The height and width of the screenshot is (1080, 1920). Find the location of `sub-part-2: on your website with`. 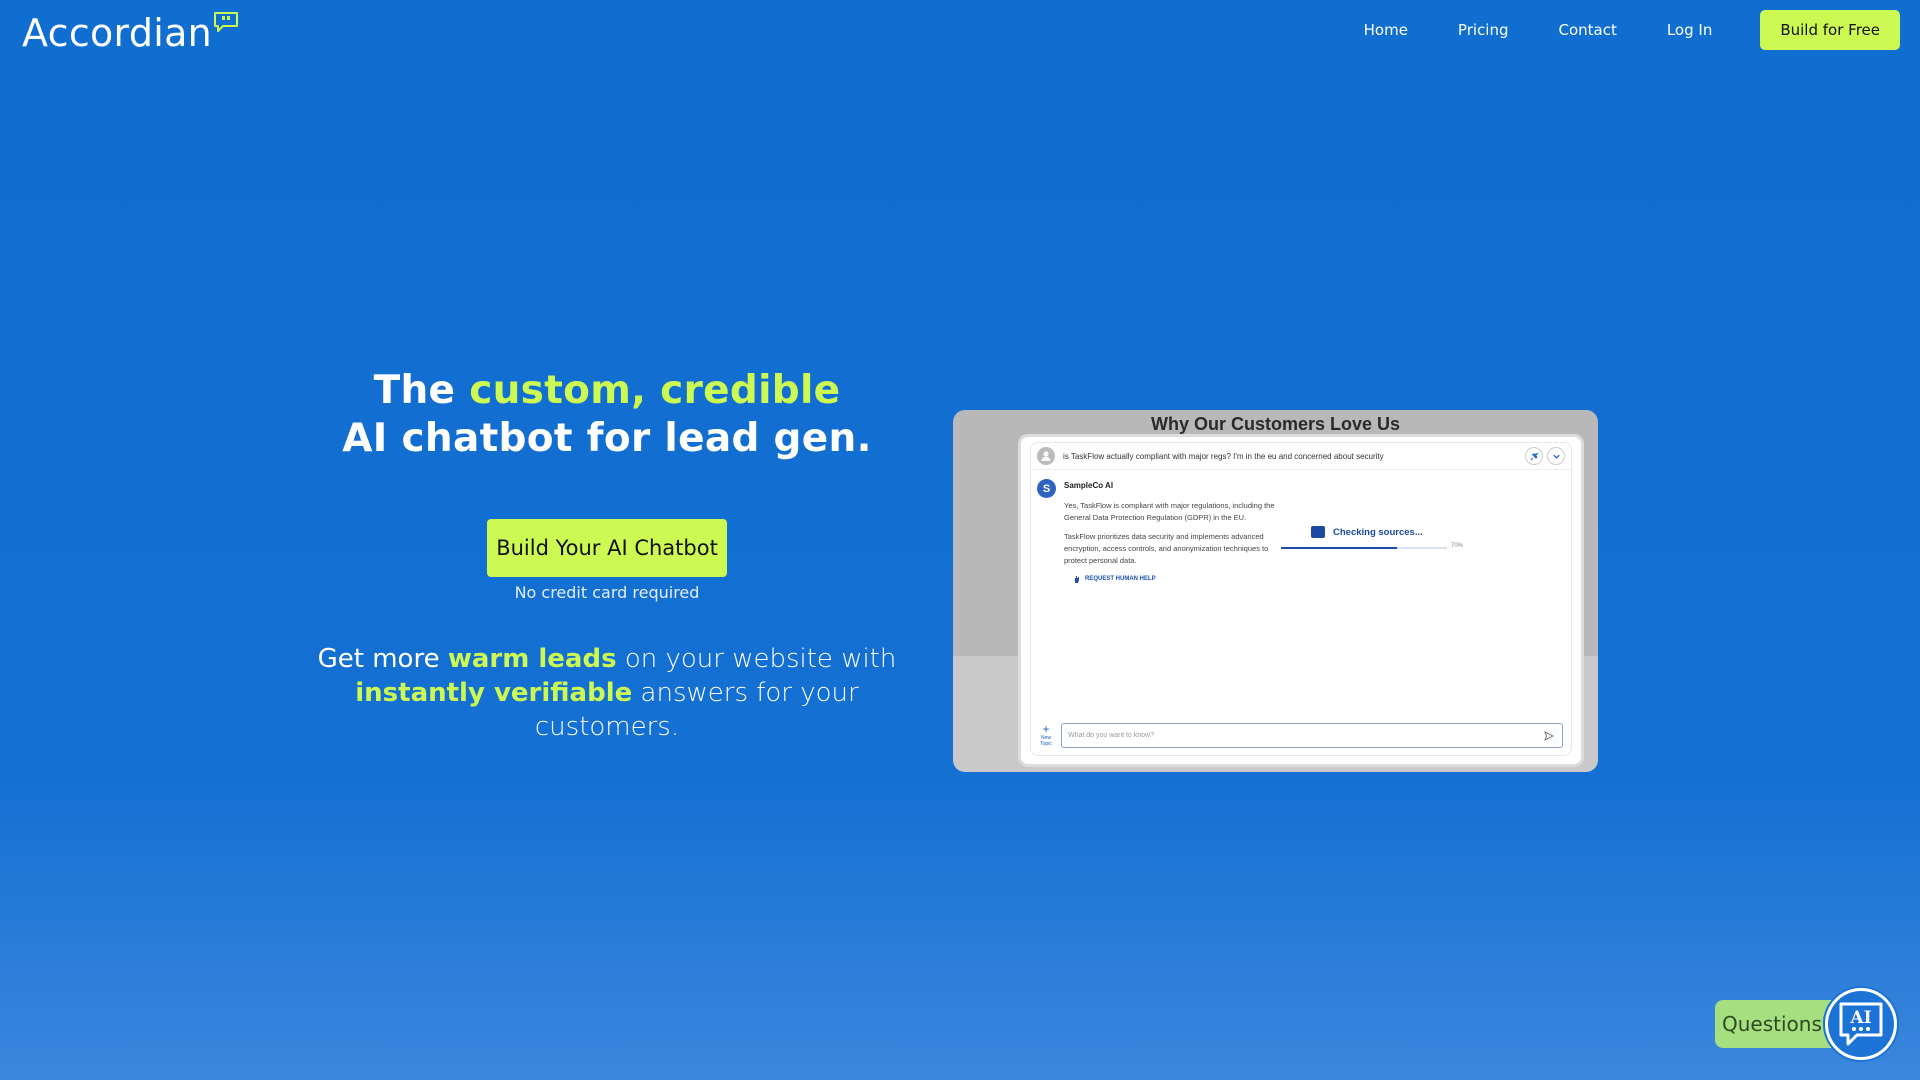

sub-part-2: on your website with is located at coordinates (756, 659).